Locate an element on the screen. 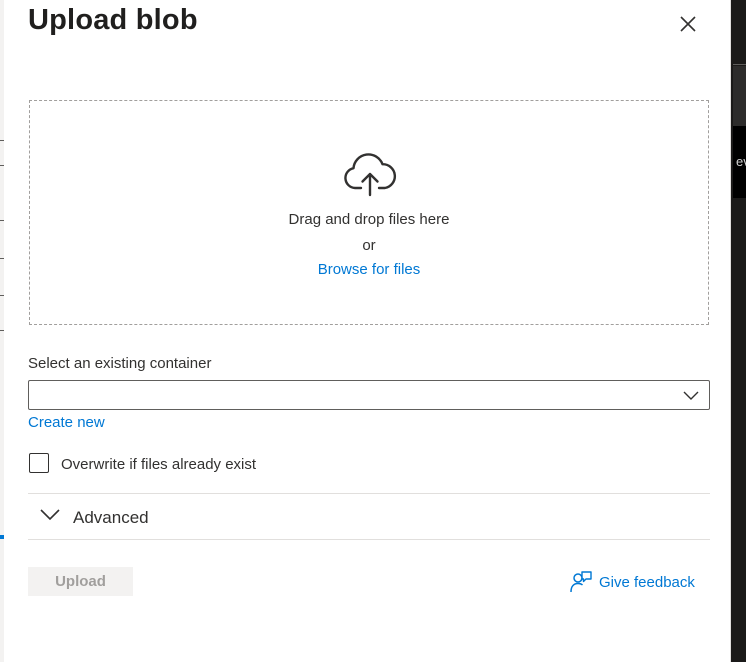 Image resolution: width=746 pixels, height=662 pixels. browse-files-link: Browse for files is located at coordinates (369, 269).